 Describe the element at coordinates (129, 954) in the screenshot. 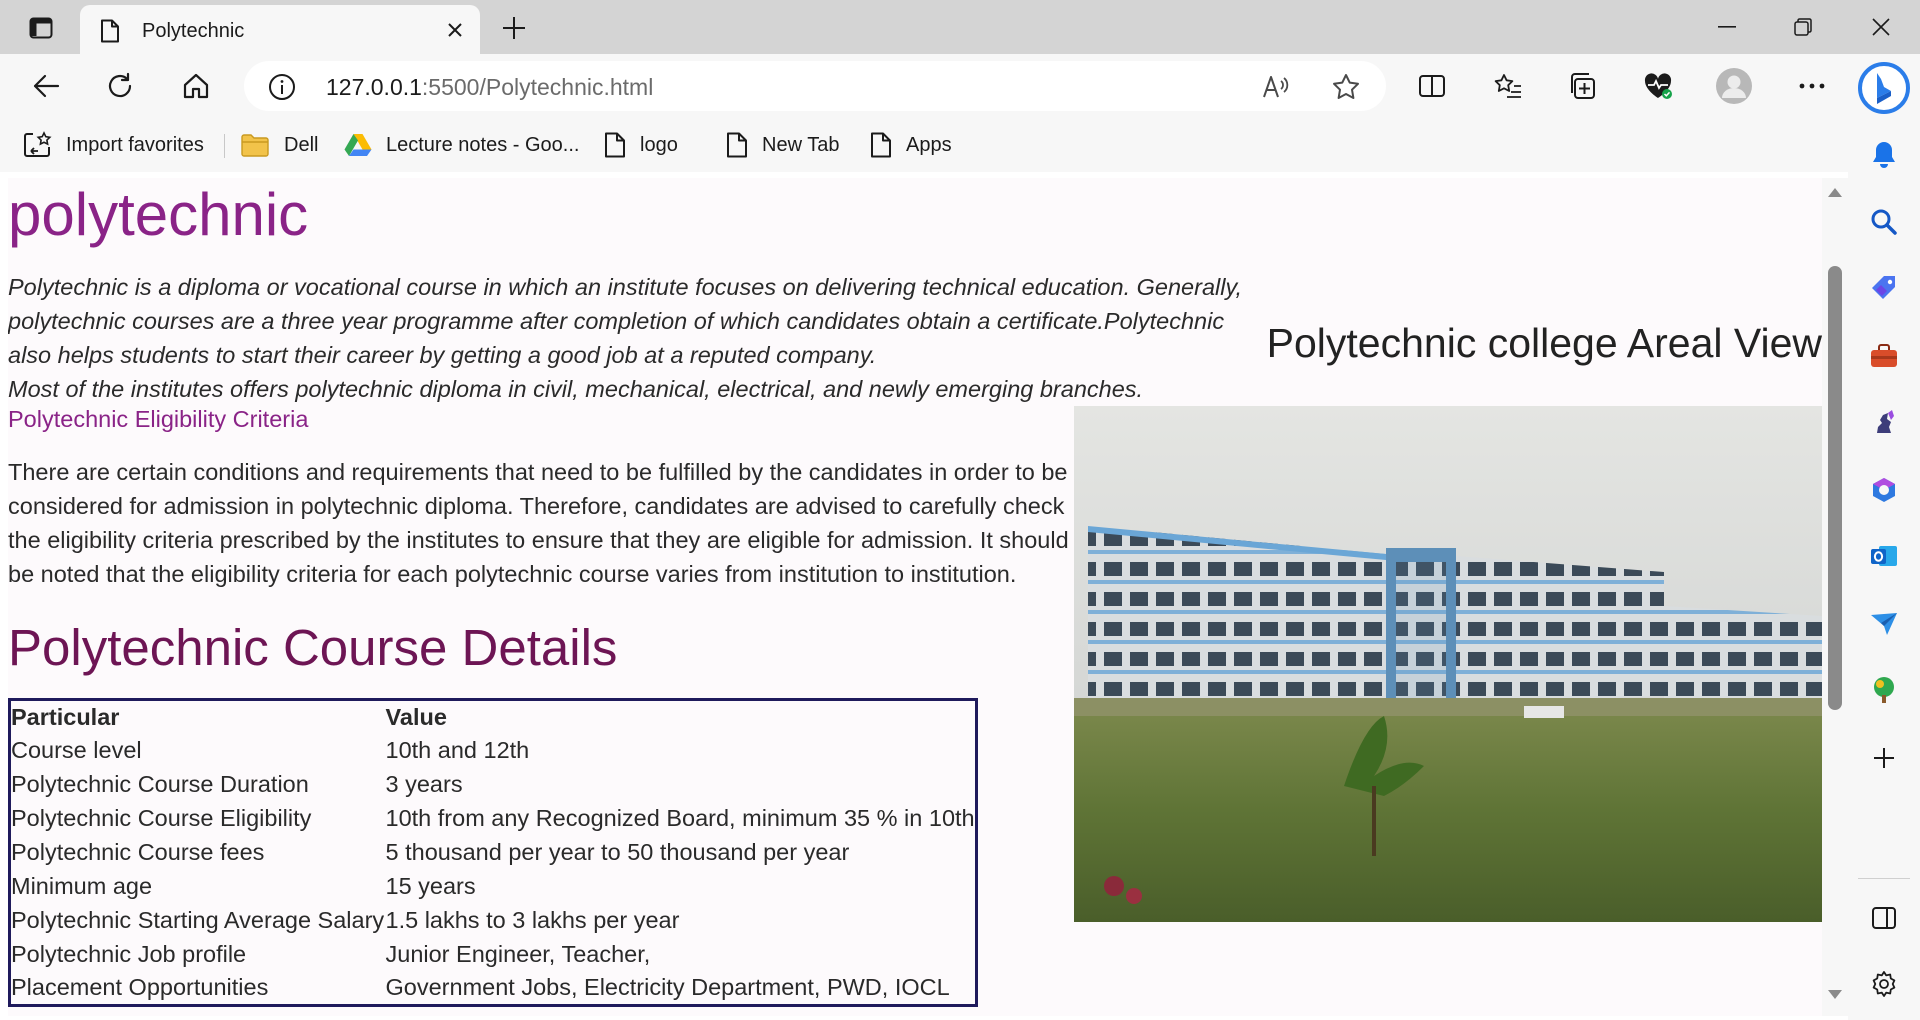

I see `particular-cell: Polytechnic Job profile` at that location.